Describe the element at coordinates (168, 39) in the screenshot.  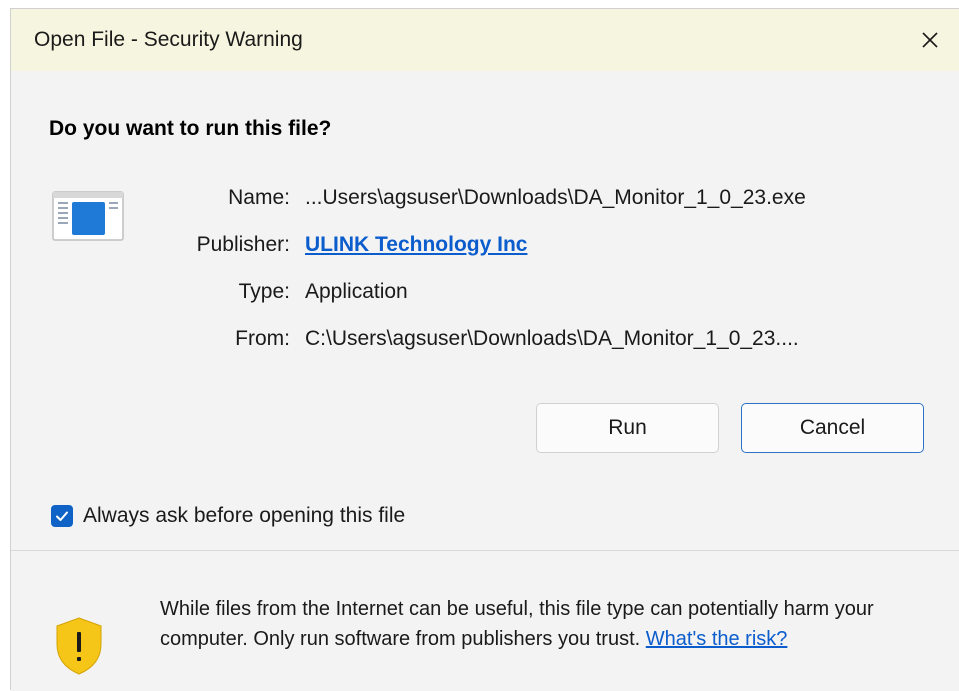
I see `window-title: Open File - Security Warning` at that location.